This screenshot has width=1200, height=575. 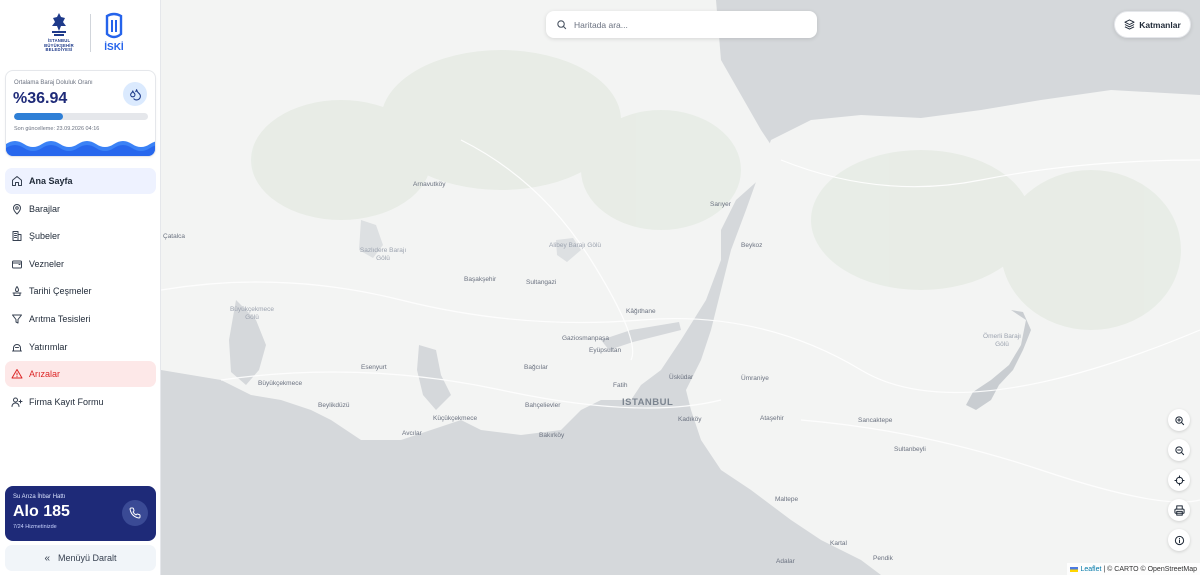 What do you see at coordinates (681, 377) in the screenshot?
I see `place-uskudar: Üsküdar` at bounding box center [681, 377].